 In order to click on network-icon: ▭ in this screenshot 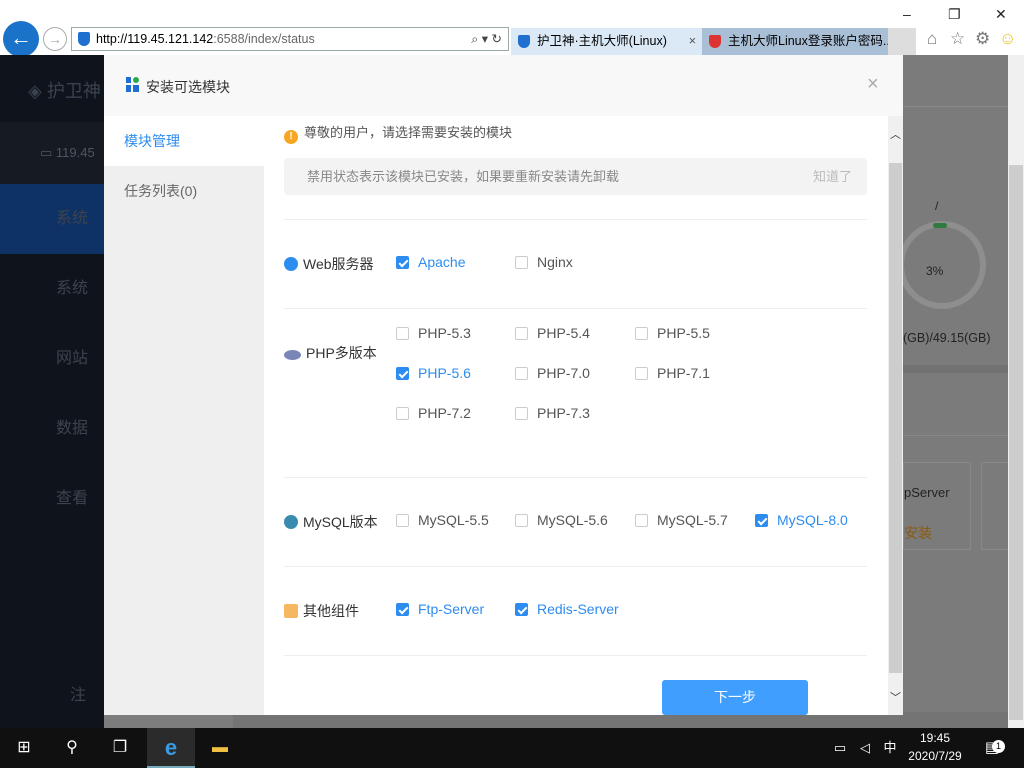, I will do `click(840, 748)`.